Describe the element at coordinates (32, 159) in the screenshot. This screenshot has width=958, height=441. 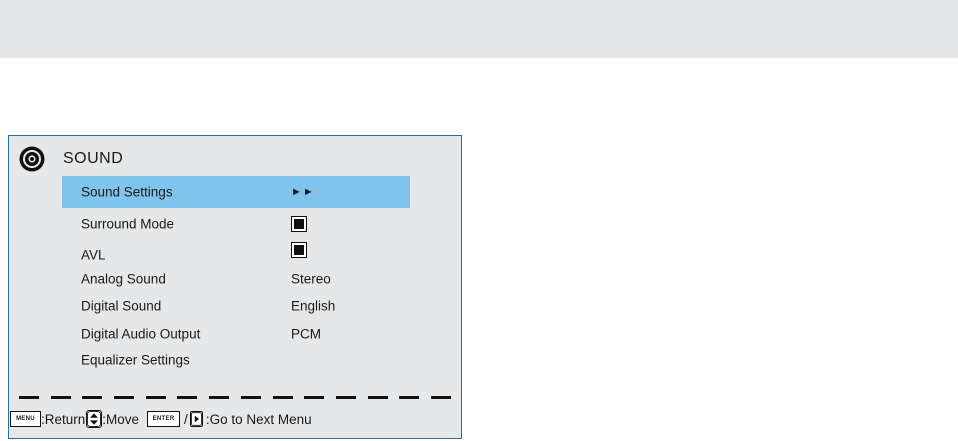
I see `speaker-icon` at that location.